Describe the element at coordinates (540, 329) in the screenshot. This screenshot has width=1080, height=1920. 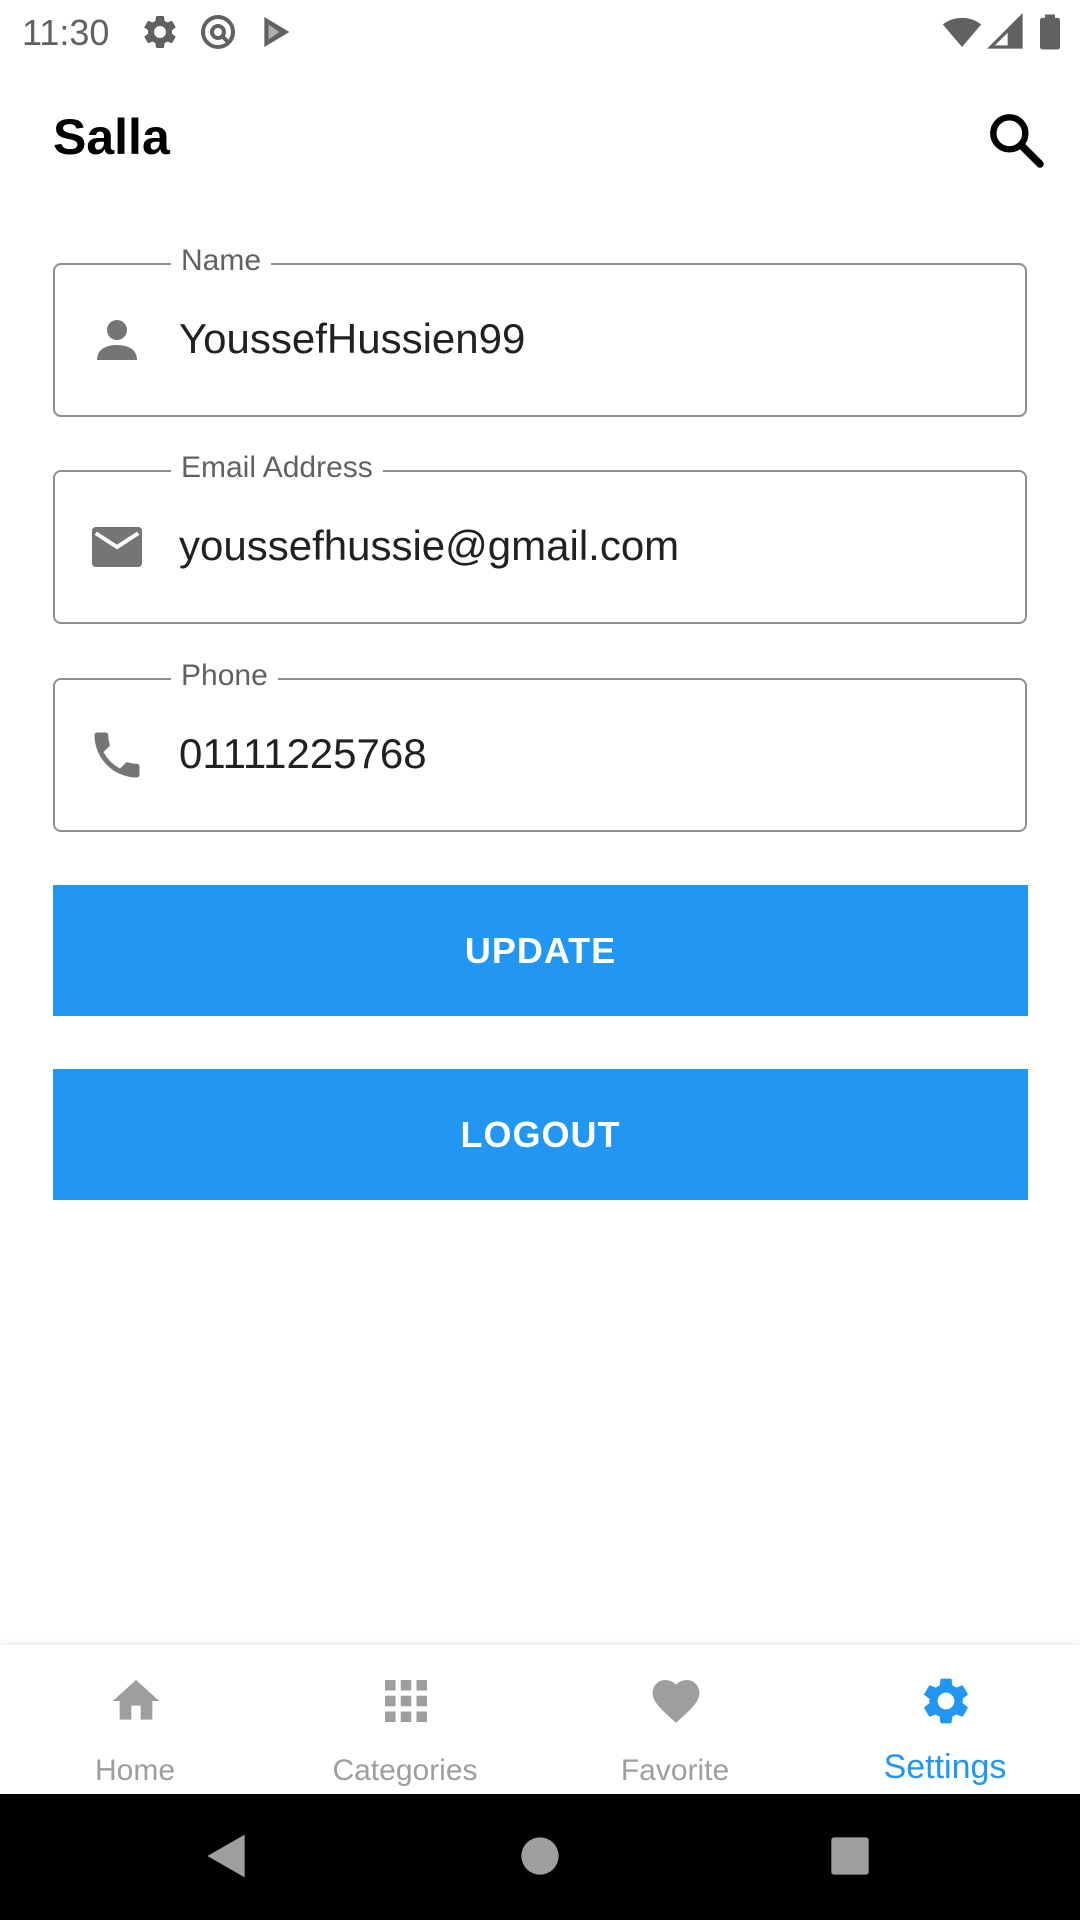
I see `name-field: Name YoussefHussien99` at that location.